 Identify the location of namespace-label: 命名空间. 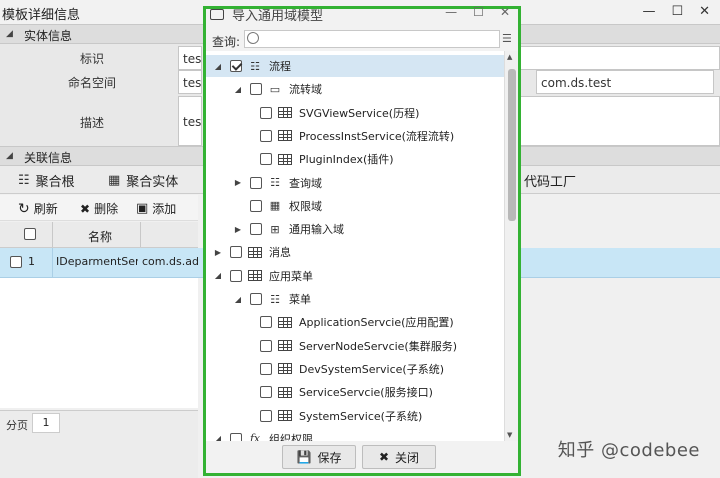
(92, 83).